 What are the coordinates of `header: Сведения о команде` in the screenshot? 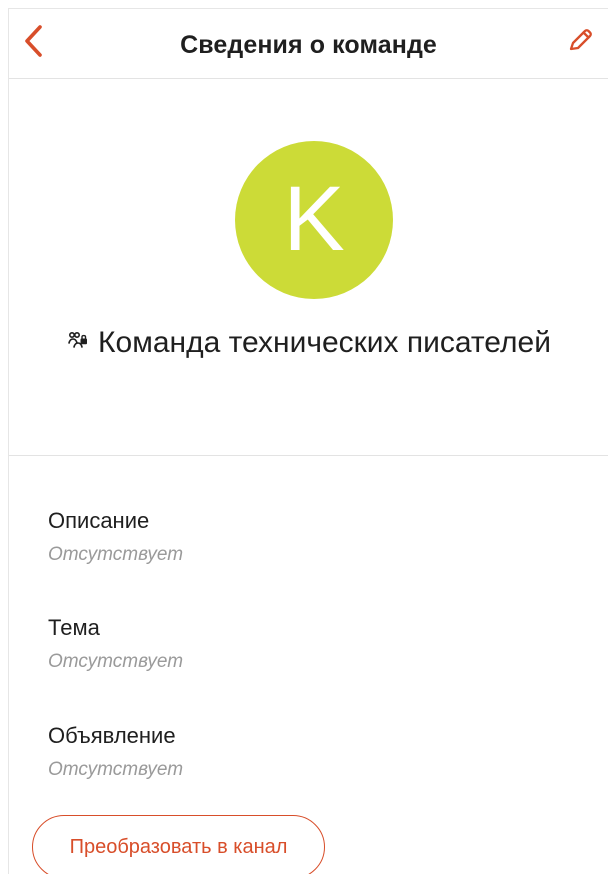 It's located at (308, 44).